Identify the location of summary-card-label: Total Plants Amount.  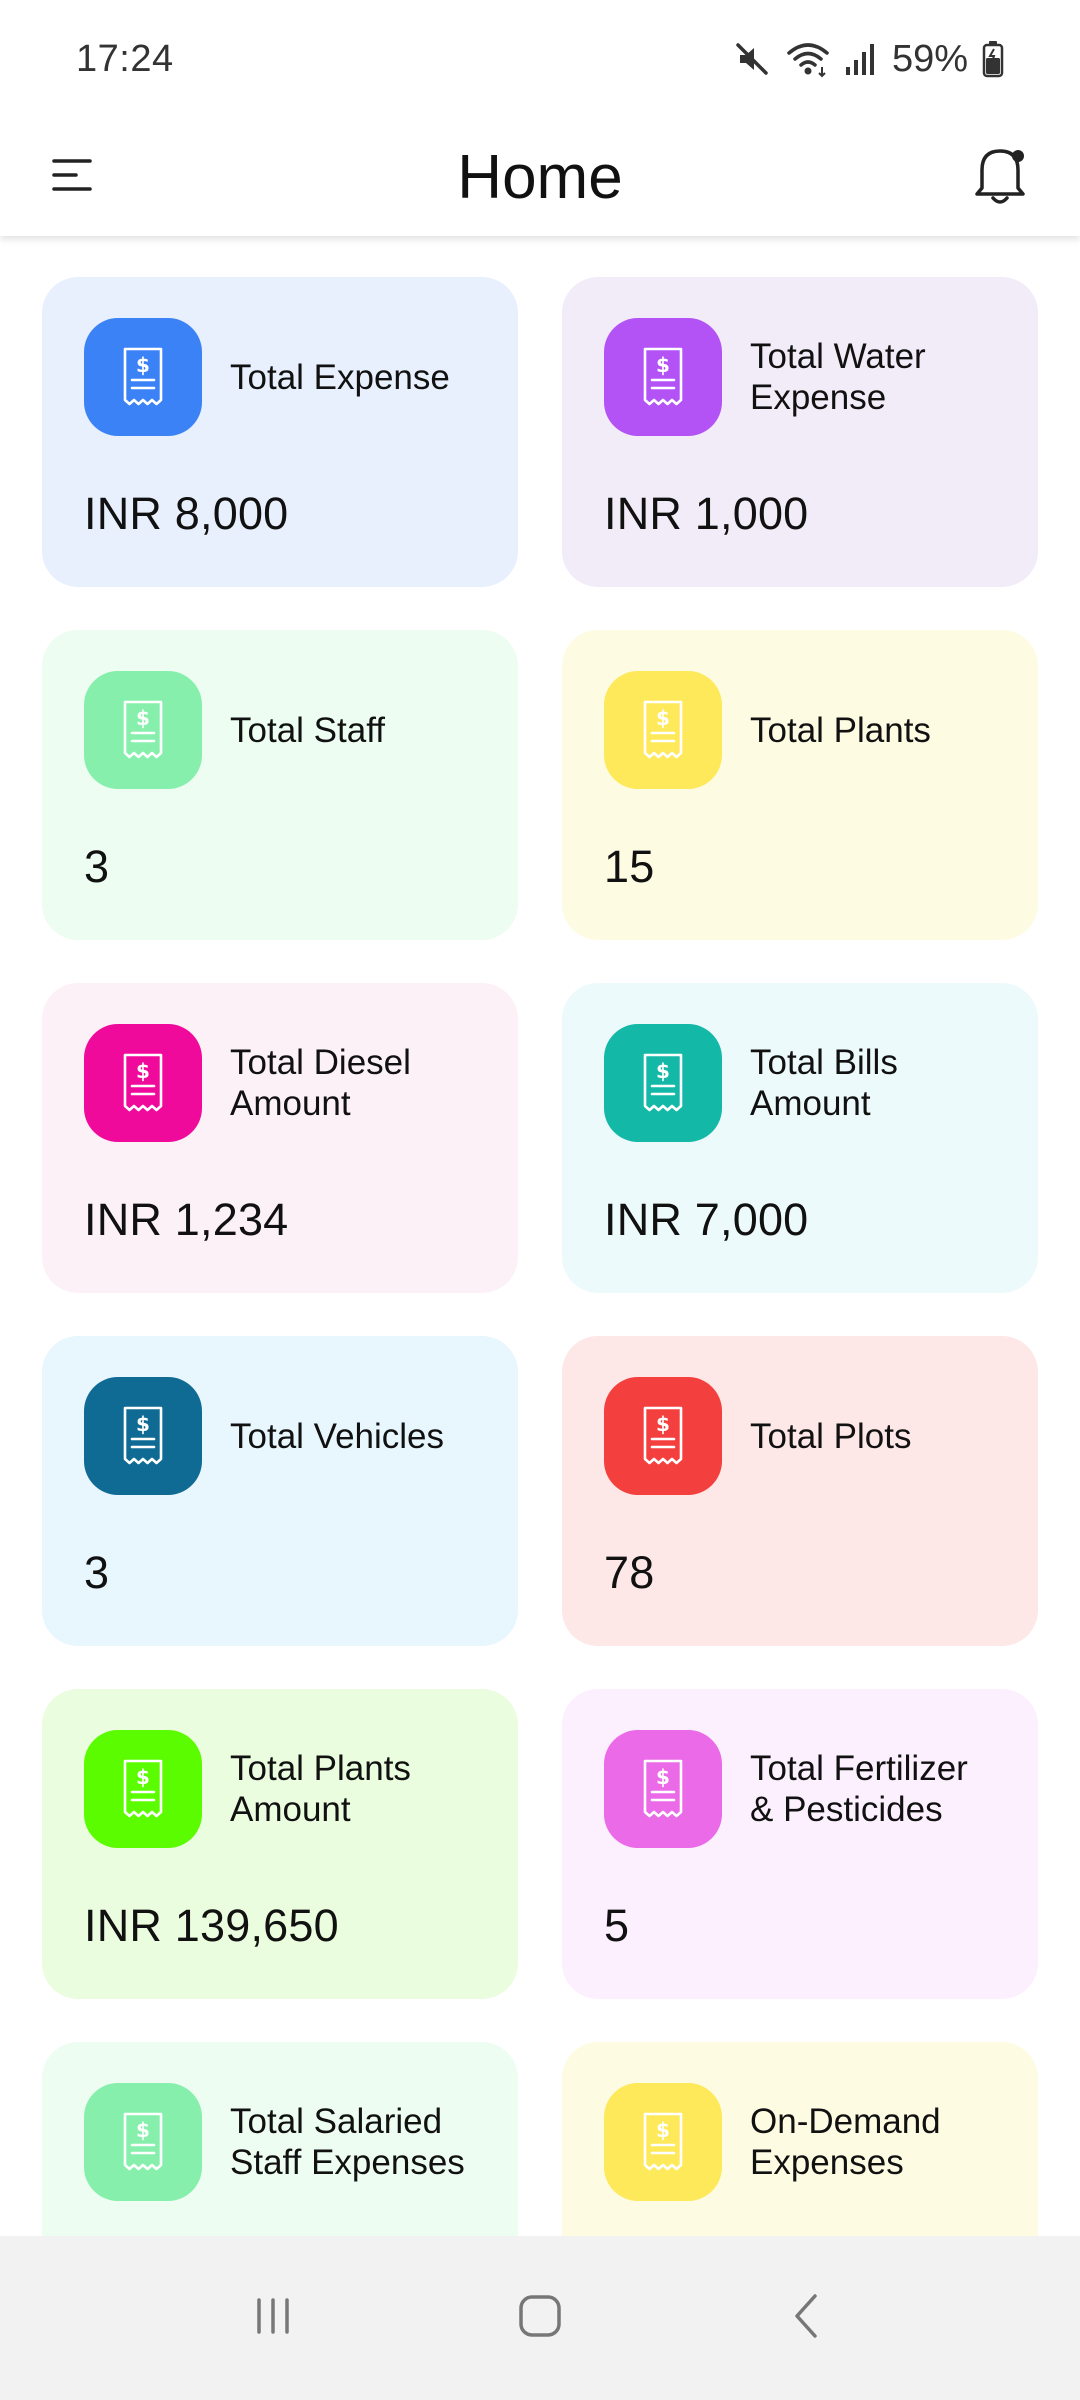
(320, 1789).